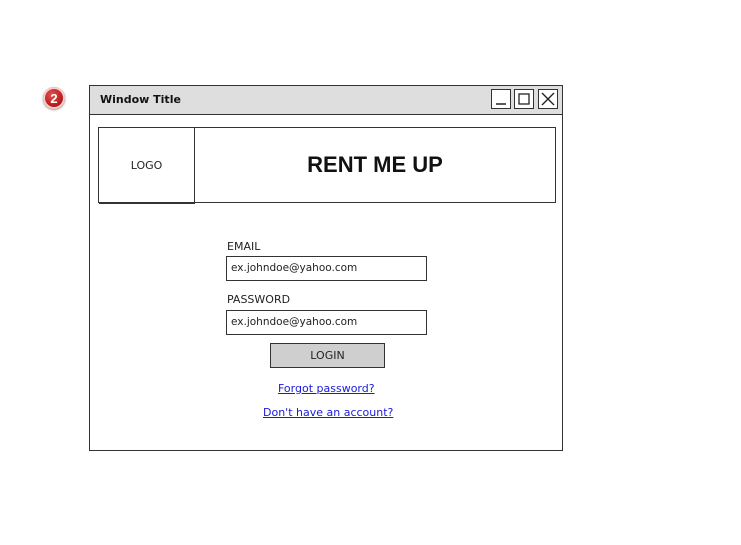  I want to click on logo-placeholder: LOGO, so click(147, 165).